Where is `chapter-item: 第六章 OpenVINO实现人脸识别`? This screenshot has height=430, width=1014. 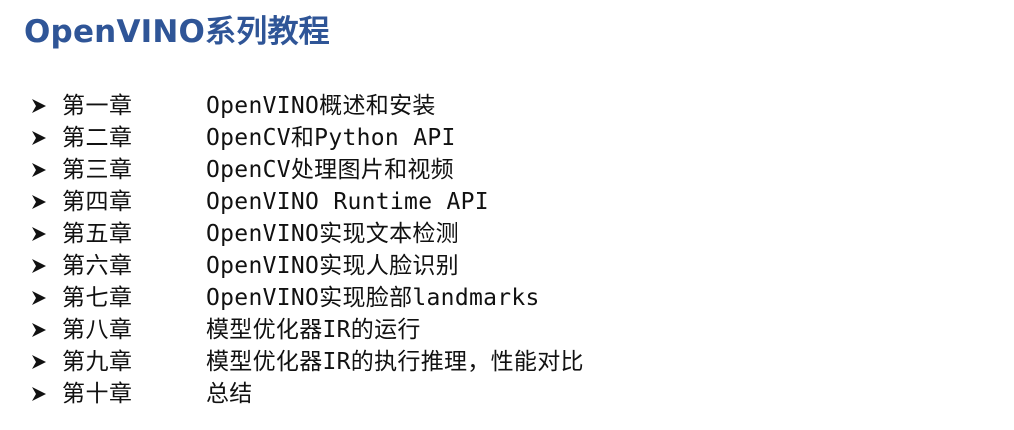
chapter-item: 第六章 OpenVINO实现人脸识别 is located at coordinates (306, 266).